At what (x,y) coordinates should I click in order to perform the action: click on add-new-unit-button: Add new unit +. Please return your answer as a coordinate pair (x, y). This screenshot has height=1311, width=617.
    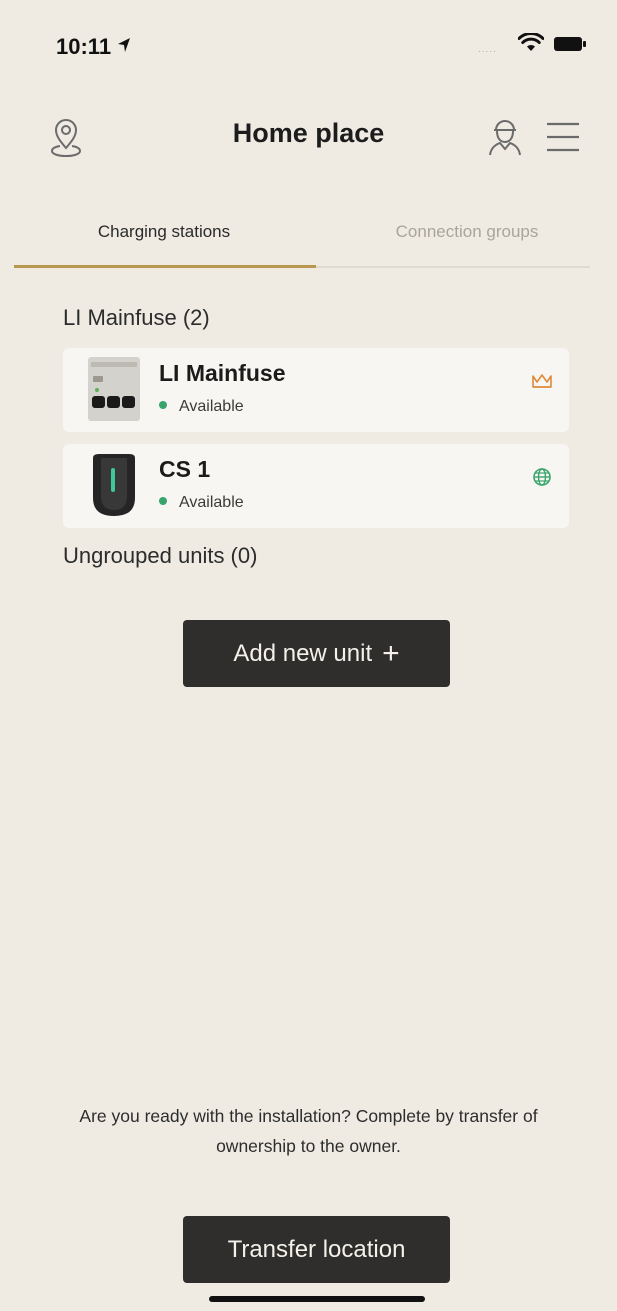
    Looking at the image, I should click on (316, 653).